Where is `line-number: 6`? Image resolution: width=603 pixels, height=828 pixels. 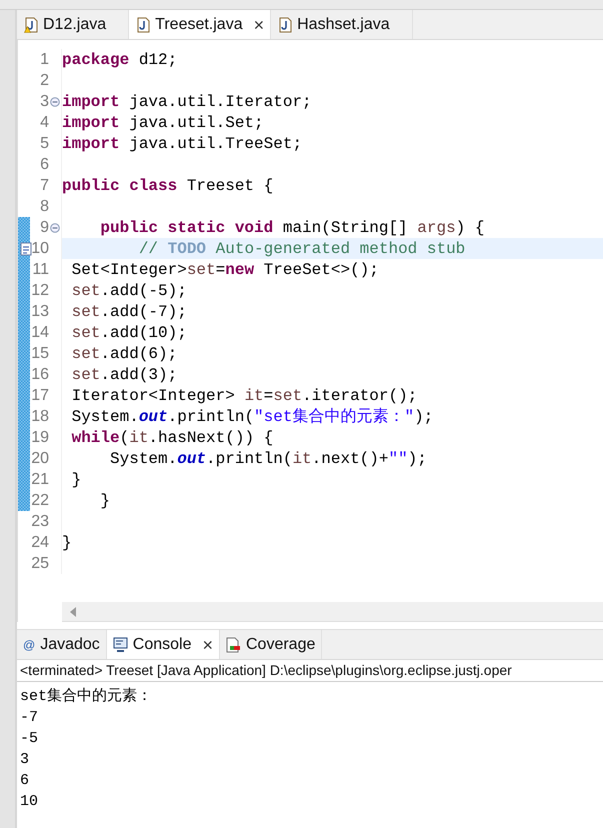
line-number: 6 is located at coordinates (44, 165).